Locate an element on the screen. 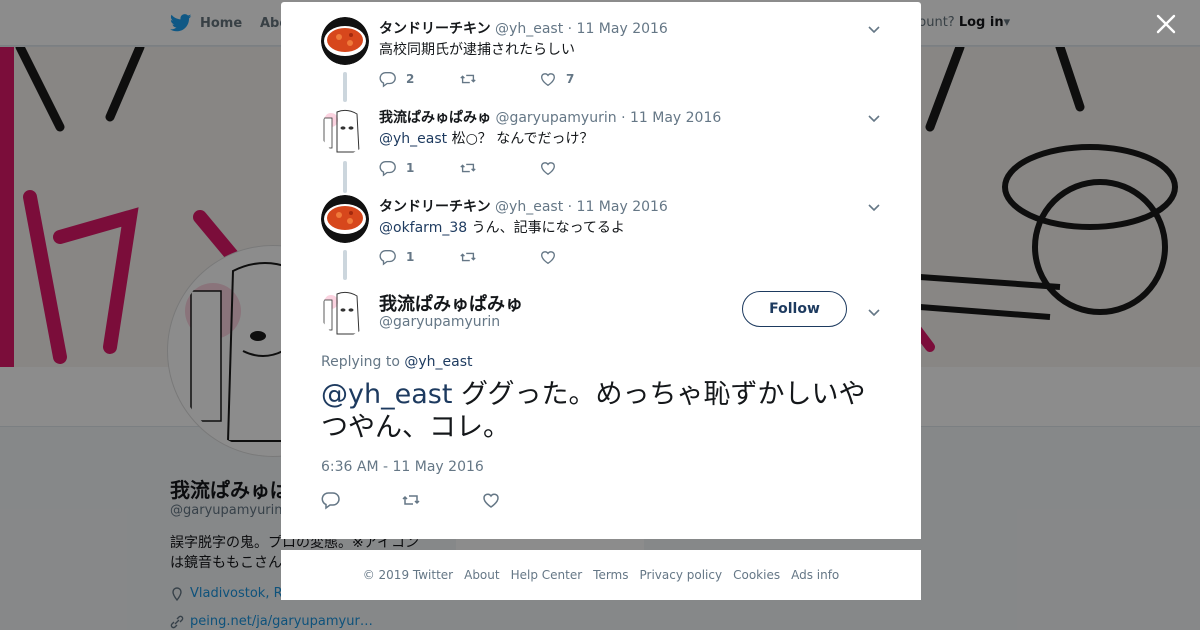 The image size is (1200, 630). tweet-text-body: 高校同期氏が逮捕されたらしい is located at coordinates (477, 50).